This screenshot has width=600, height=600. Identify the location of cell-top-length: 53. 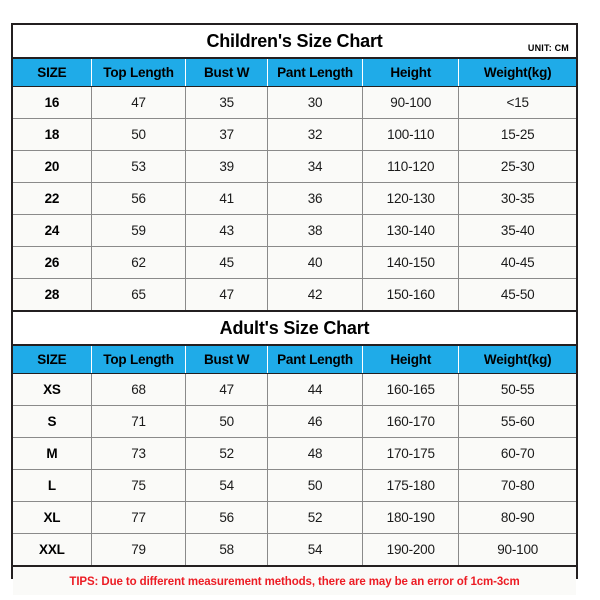
(139, 166).